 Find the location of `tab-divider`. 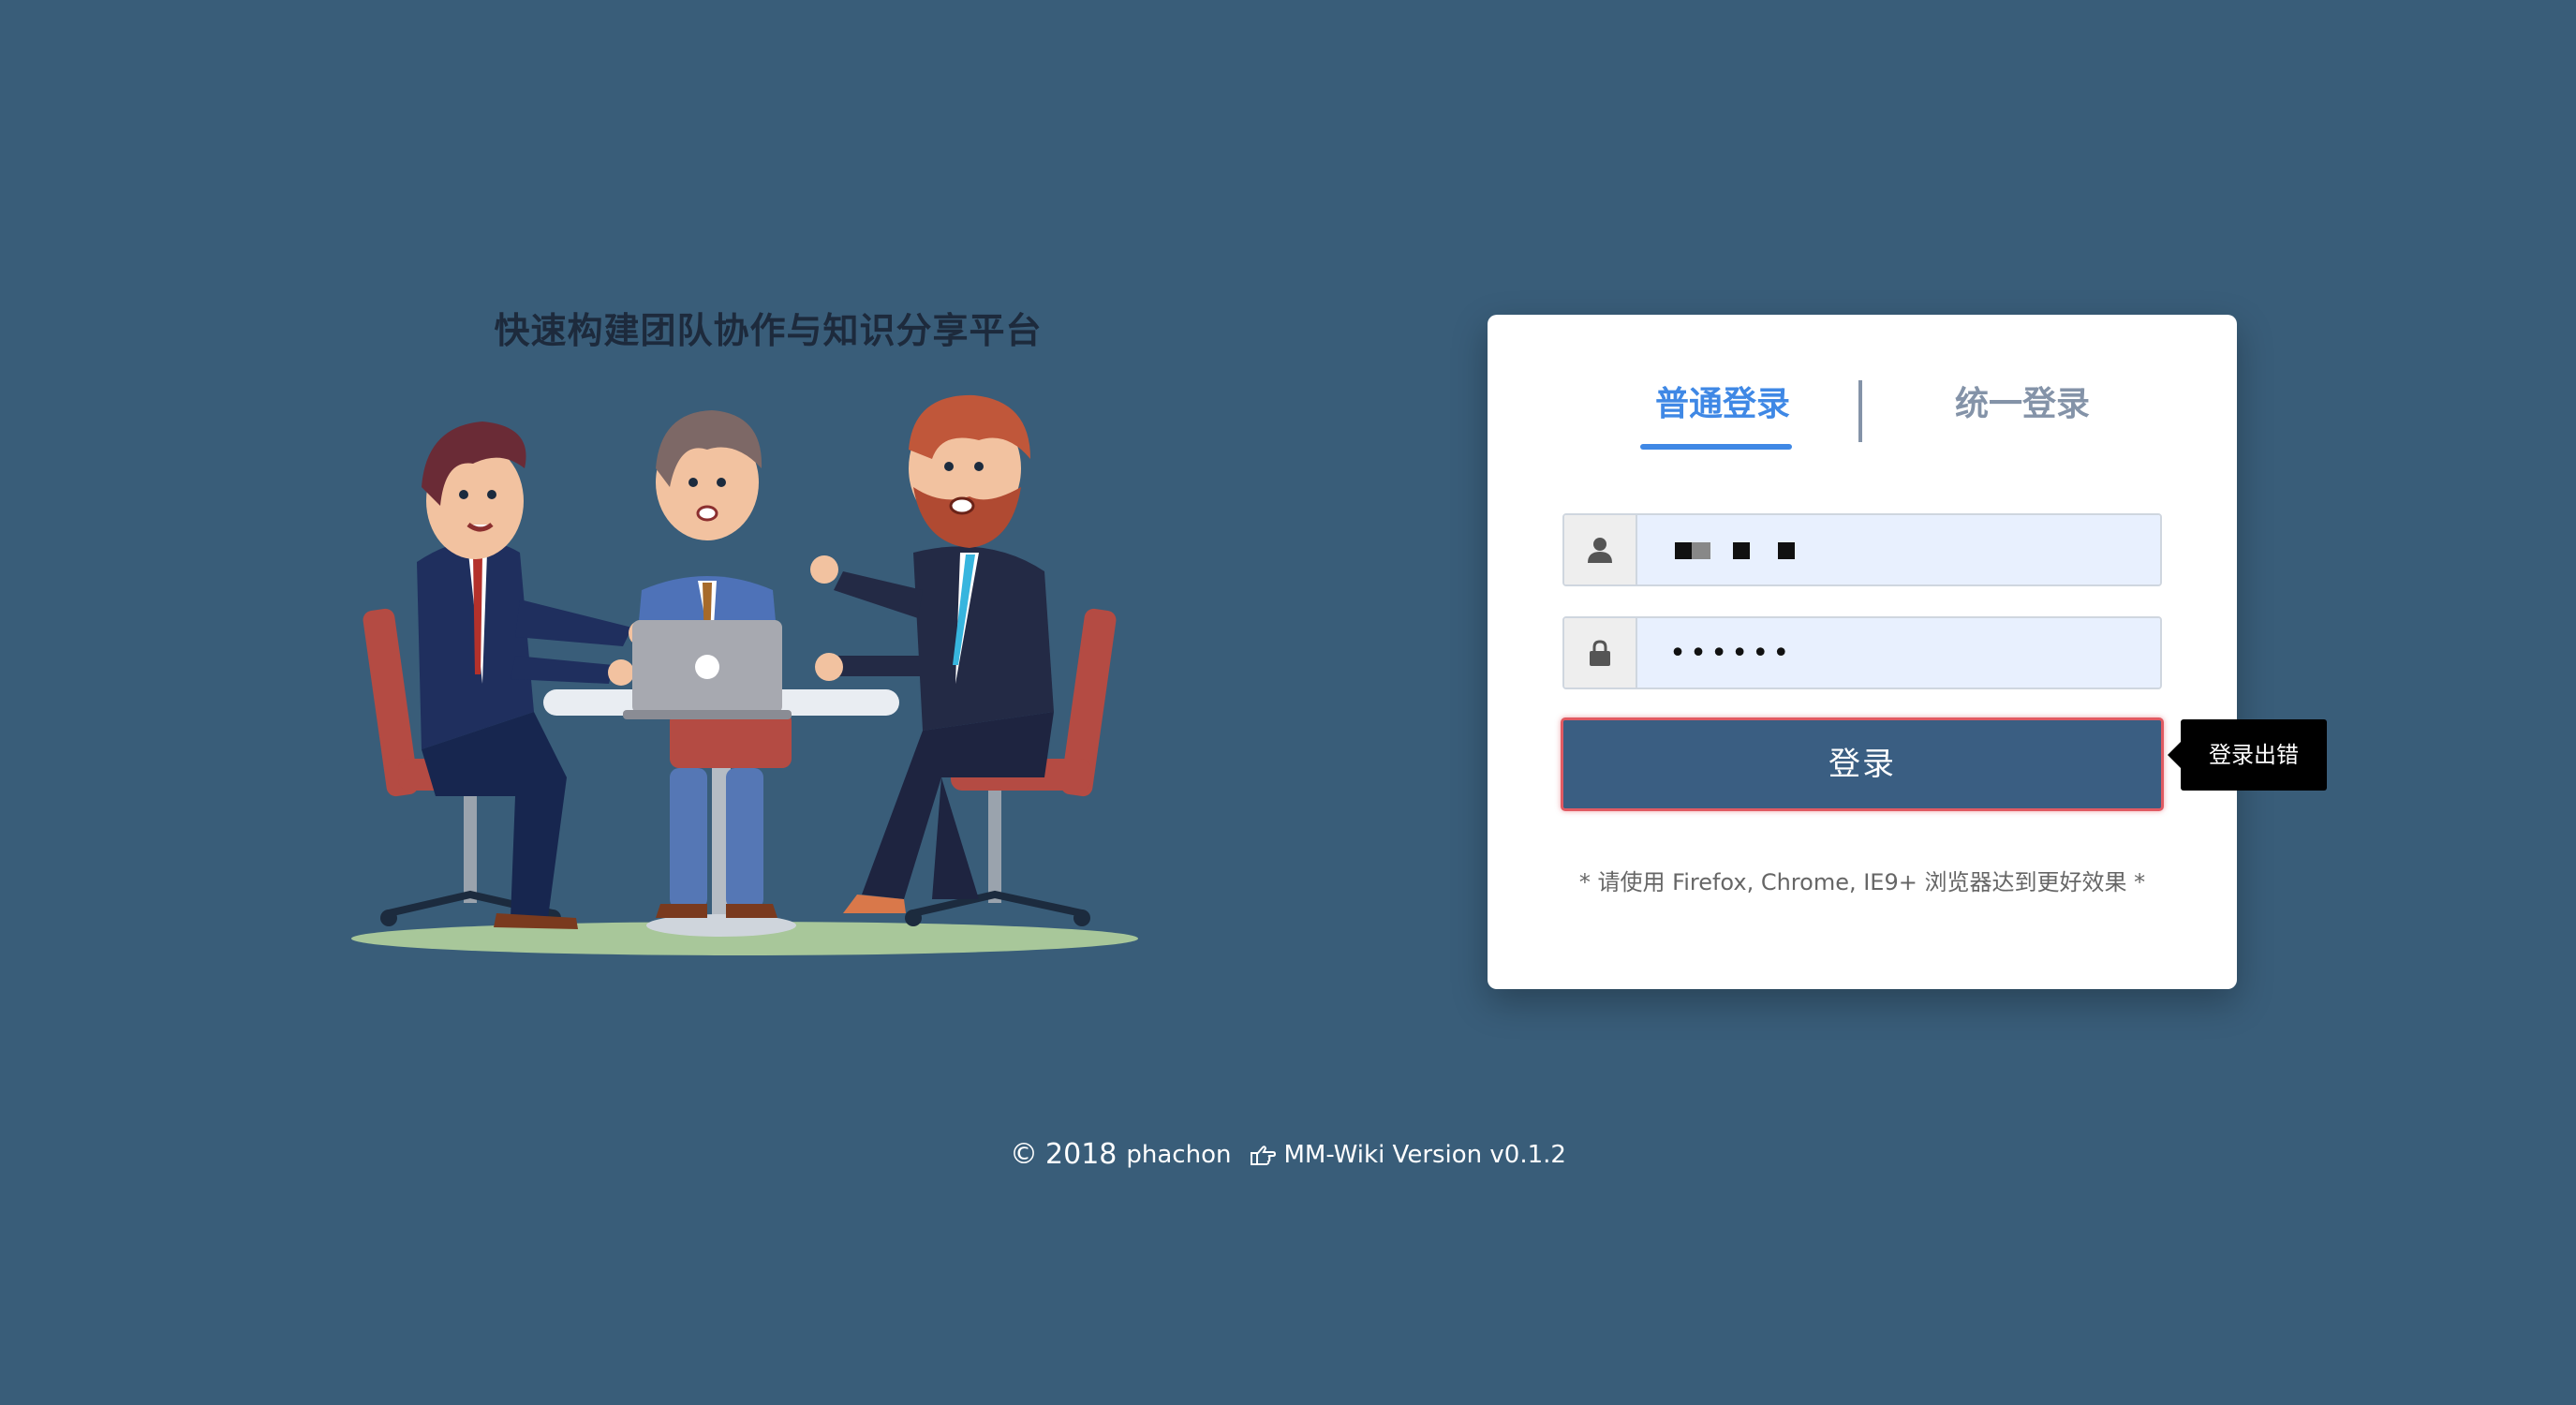

tab-divider is located at coordinates (1860, 411).